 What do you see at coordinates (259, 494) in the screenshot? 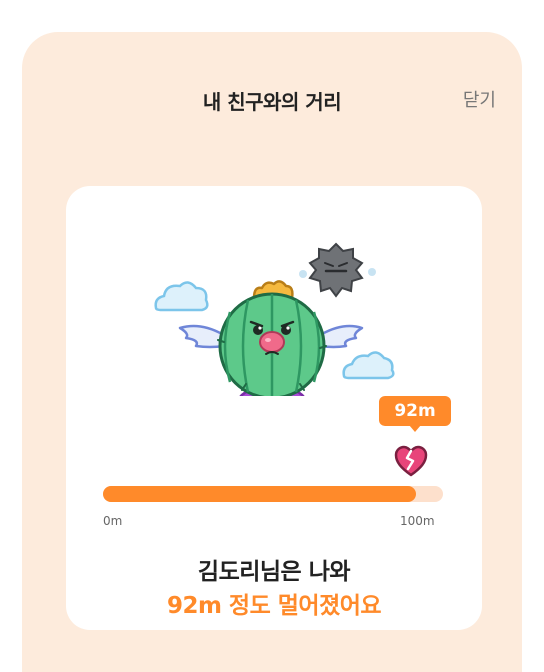
I see `distance-progress-fill` at bounding box center [259, 494].